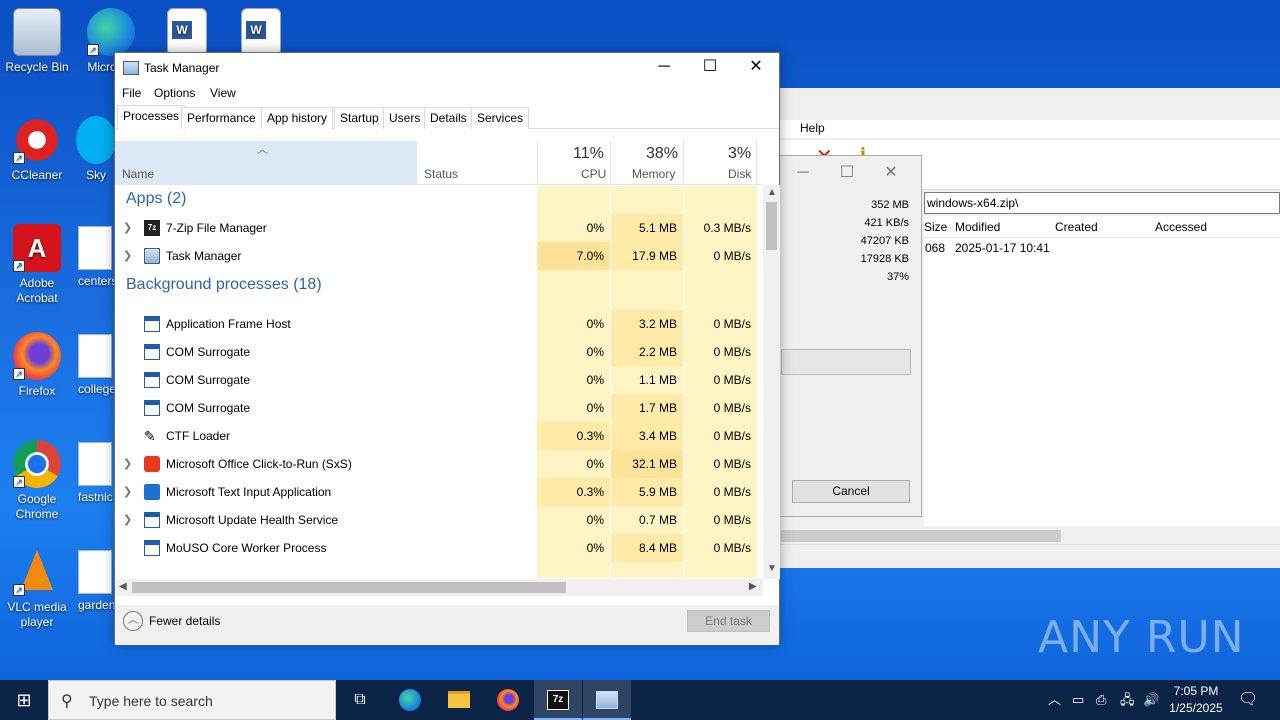 This screenshot has height=720, width=1280. Describe the element at coordinates (1151, 700) in the screenshot. I see `tray-volume-icon: 🔊` at that location.